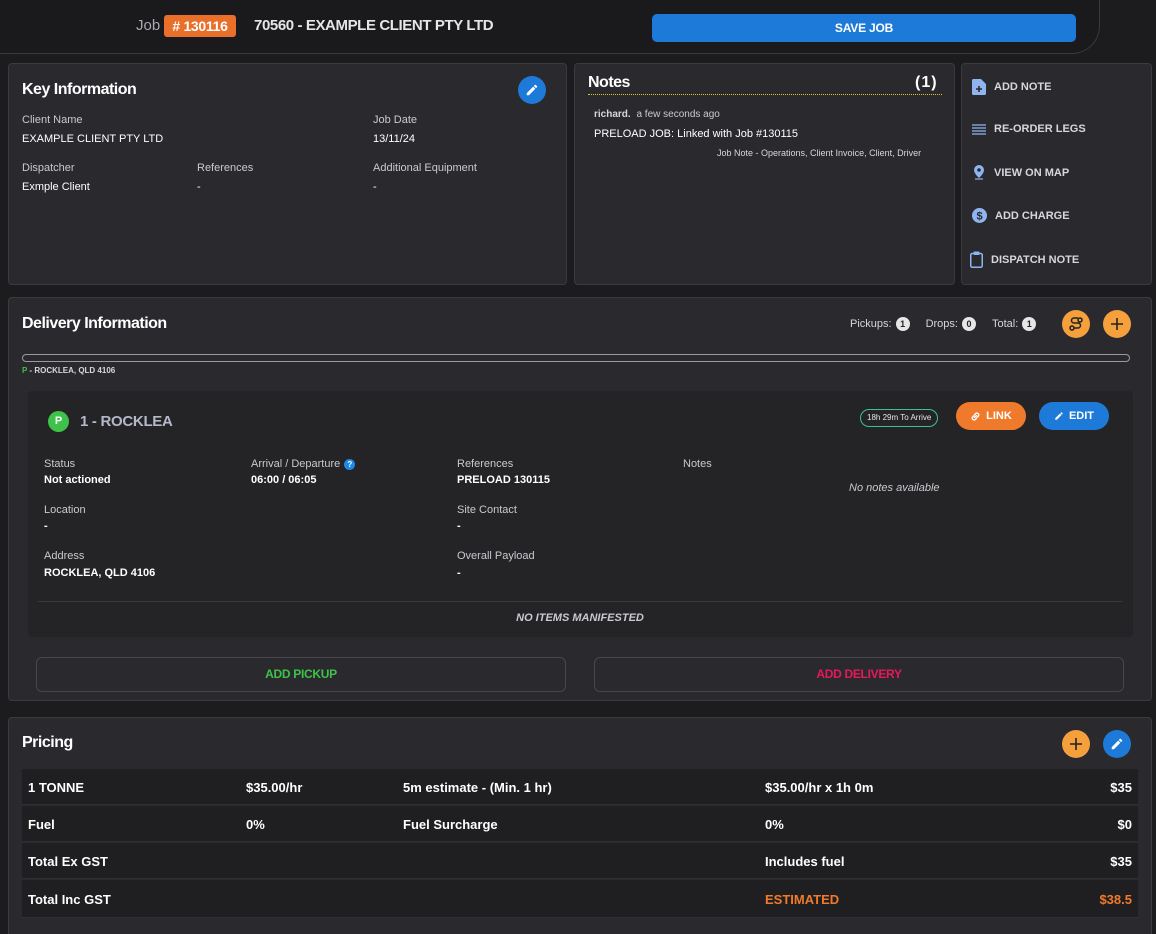 The height and width of the screenshot is (934, 1156). Describe the element at coordinates (148, 25) in the screenshot. I see `job-label: Job` at that location.